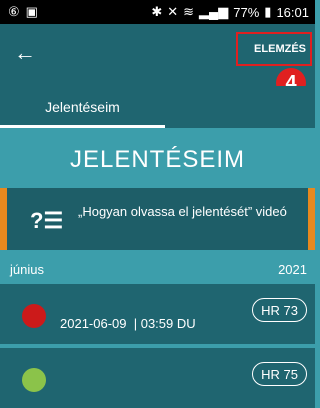 This screenshot has width=320, height=408. What do you see at coordinates (14, 11) in the screenshot?
I see `notification-icon: ⑥` at bounding box center [14, 11].